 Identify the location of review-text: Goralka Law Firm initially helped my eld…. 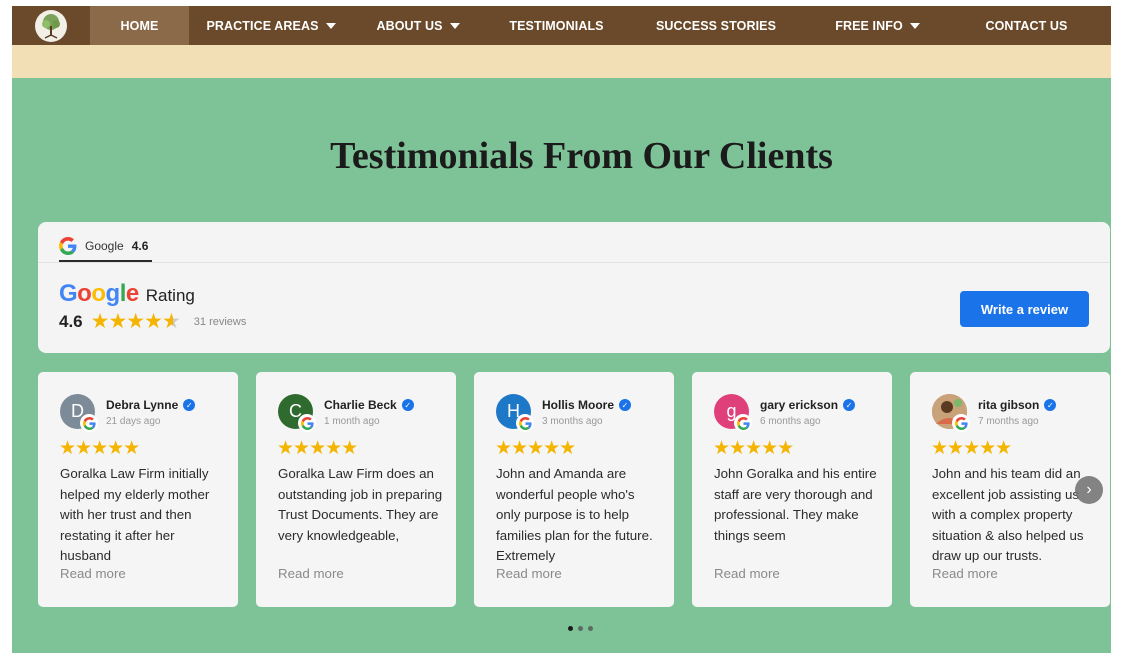
(135, 514).